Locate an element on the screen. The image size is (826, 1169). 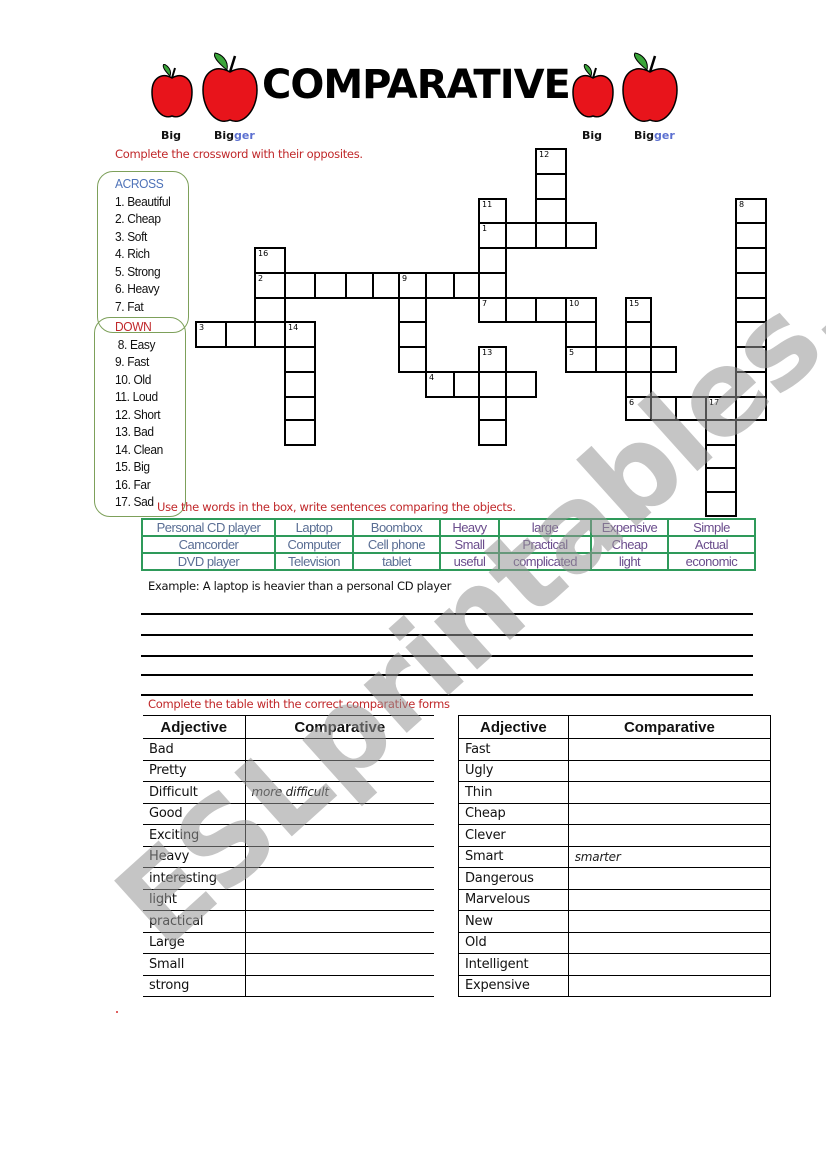
comparative-row: Smart smarter is located at coordinates (615, 856).